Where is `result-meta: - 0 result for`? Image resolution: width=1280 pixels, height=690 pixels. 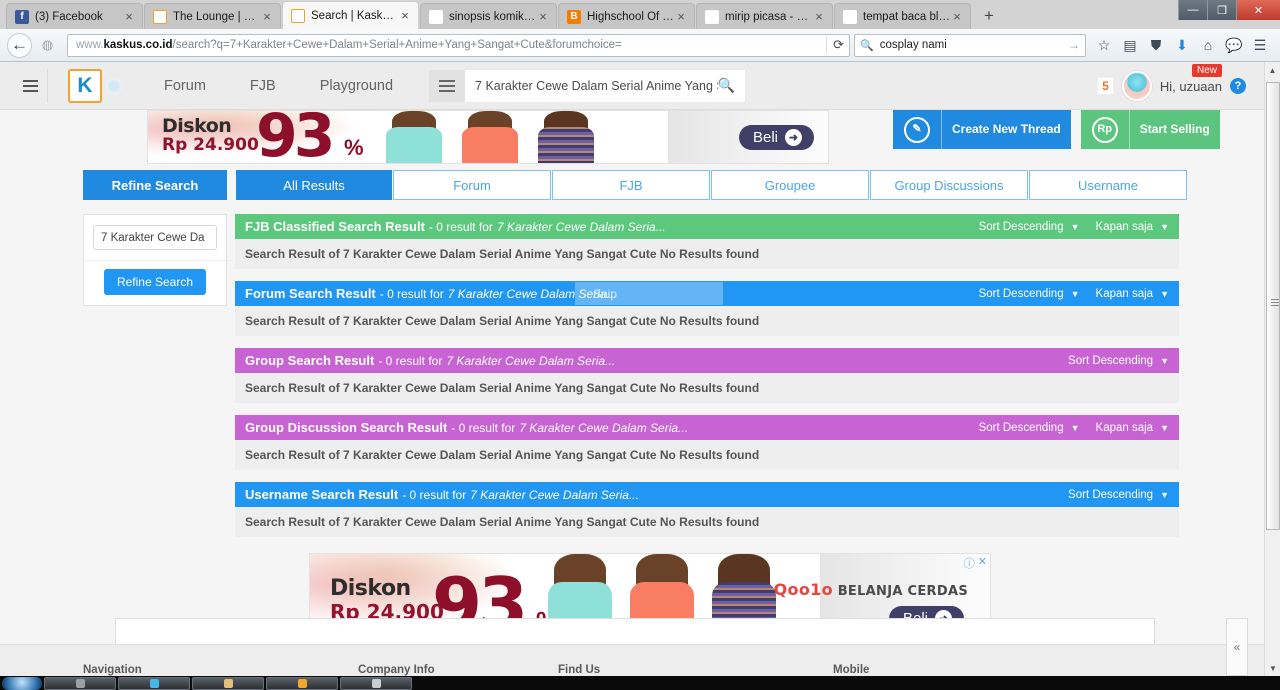 result-meta: - 0 result for is located at coordinates (410, 360).